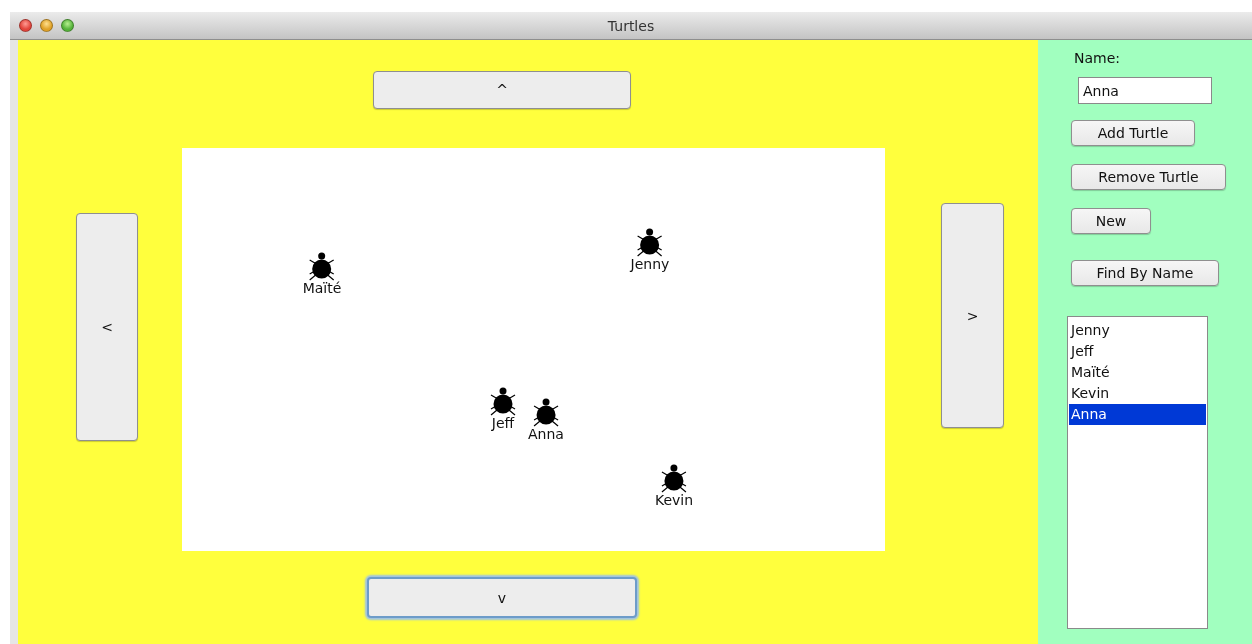 The height and width of the screenshot is (644, 1252). What do you see at coordinates (25, 25) in the screenshot?
I see `close-button` at bounding box center [25, 25].